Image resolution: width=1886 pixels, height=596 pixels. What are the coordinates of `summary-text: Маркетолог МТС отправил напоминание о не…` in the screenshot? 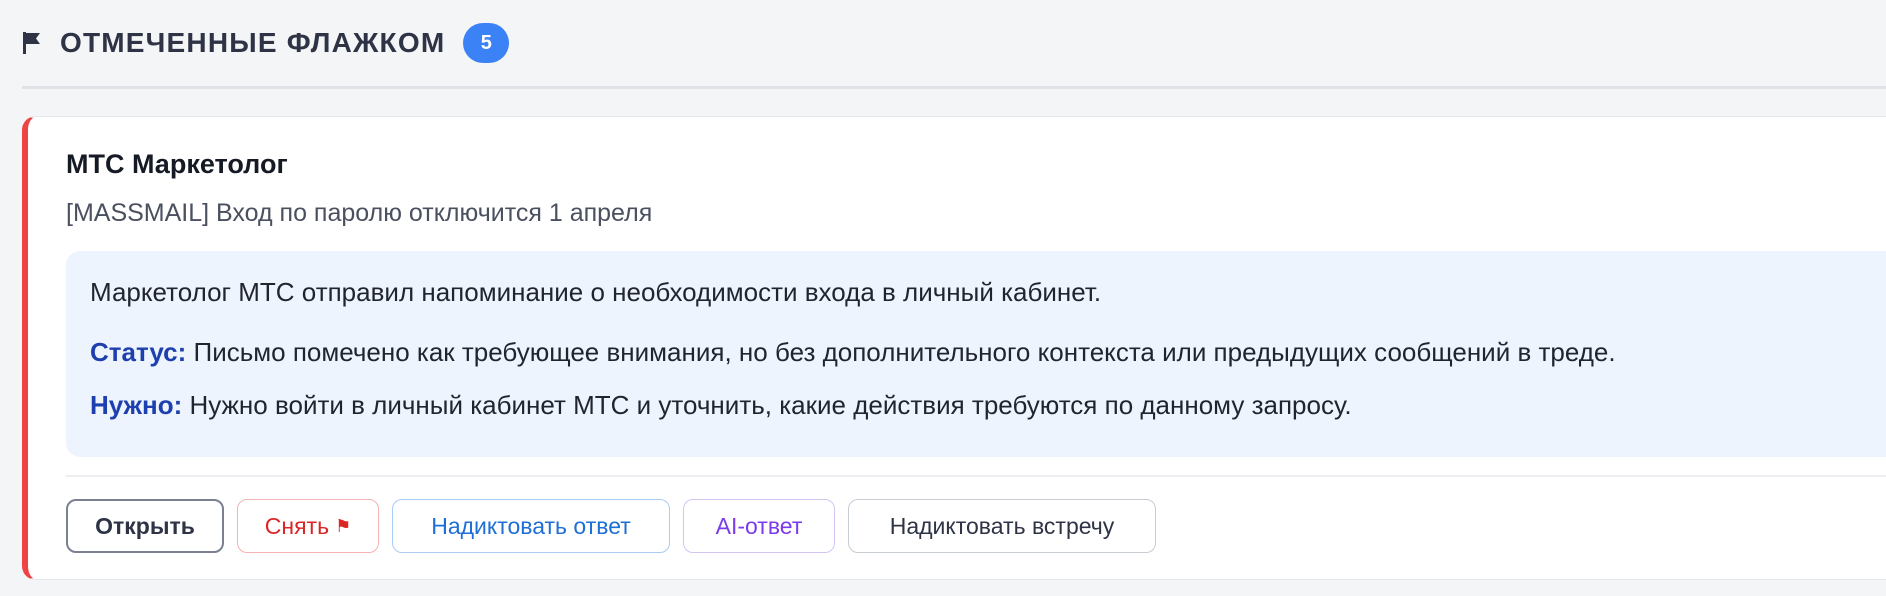 It's located at (596, 292).